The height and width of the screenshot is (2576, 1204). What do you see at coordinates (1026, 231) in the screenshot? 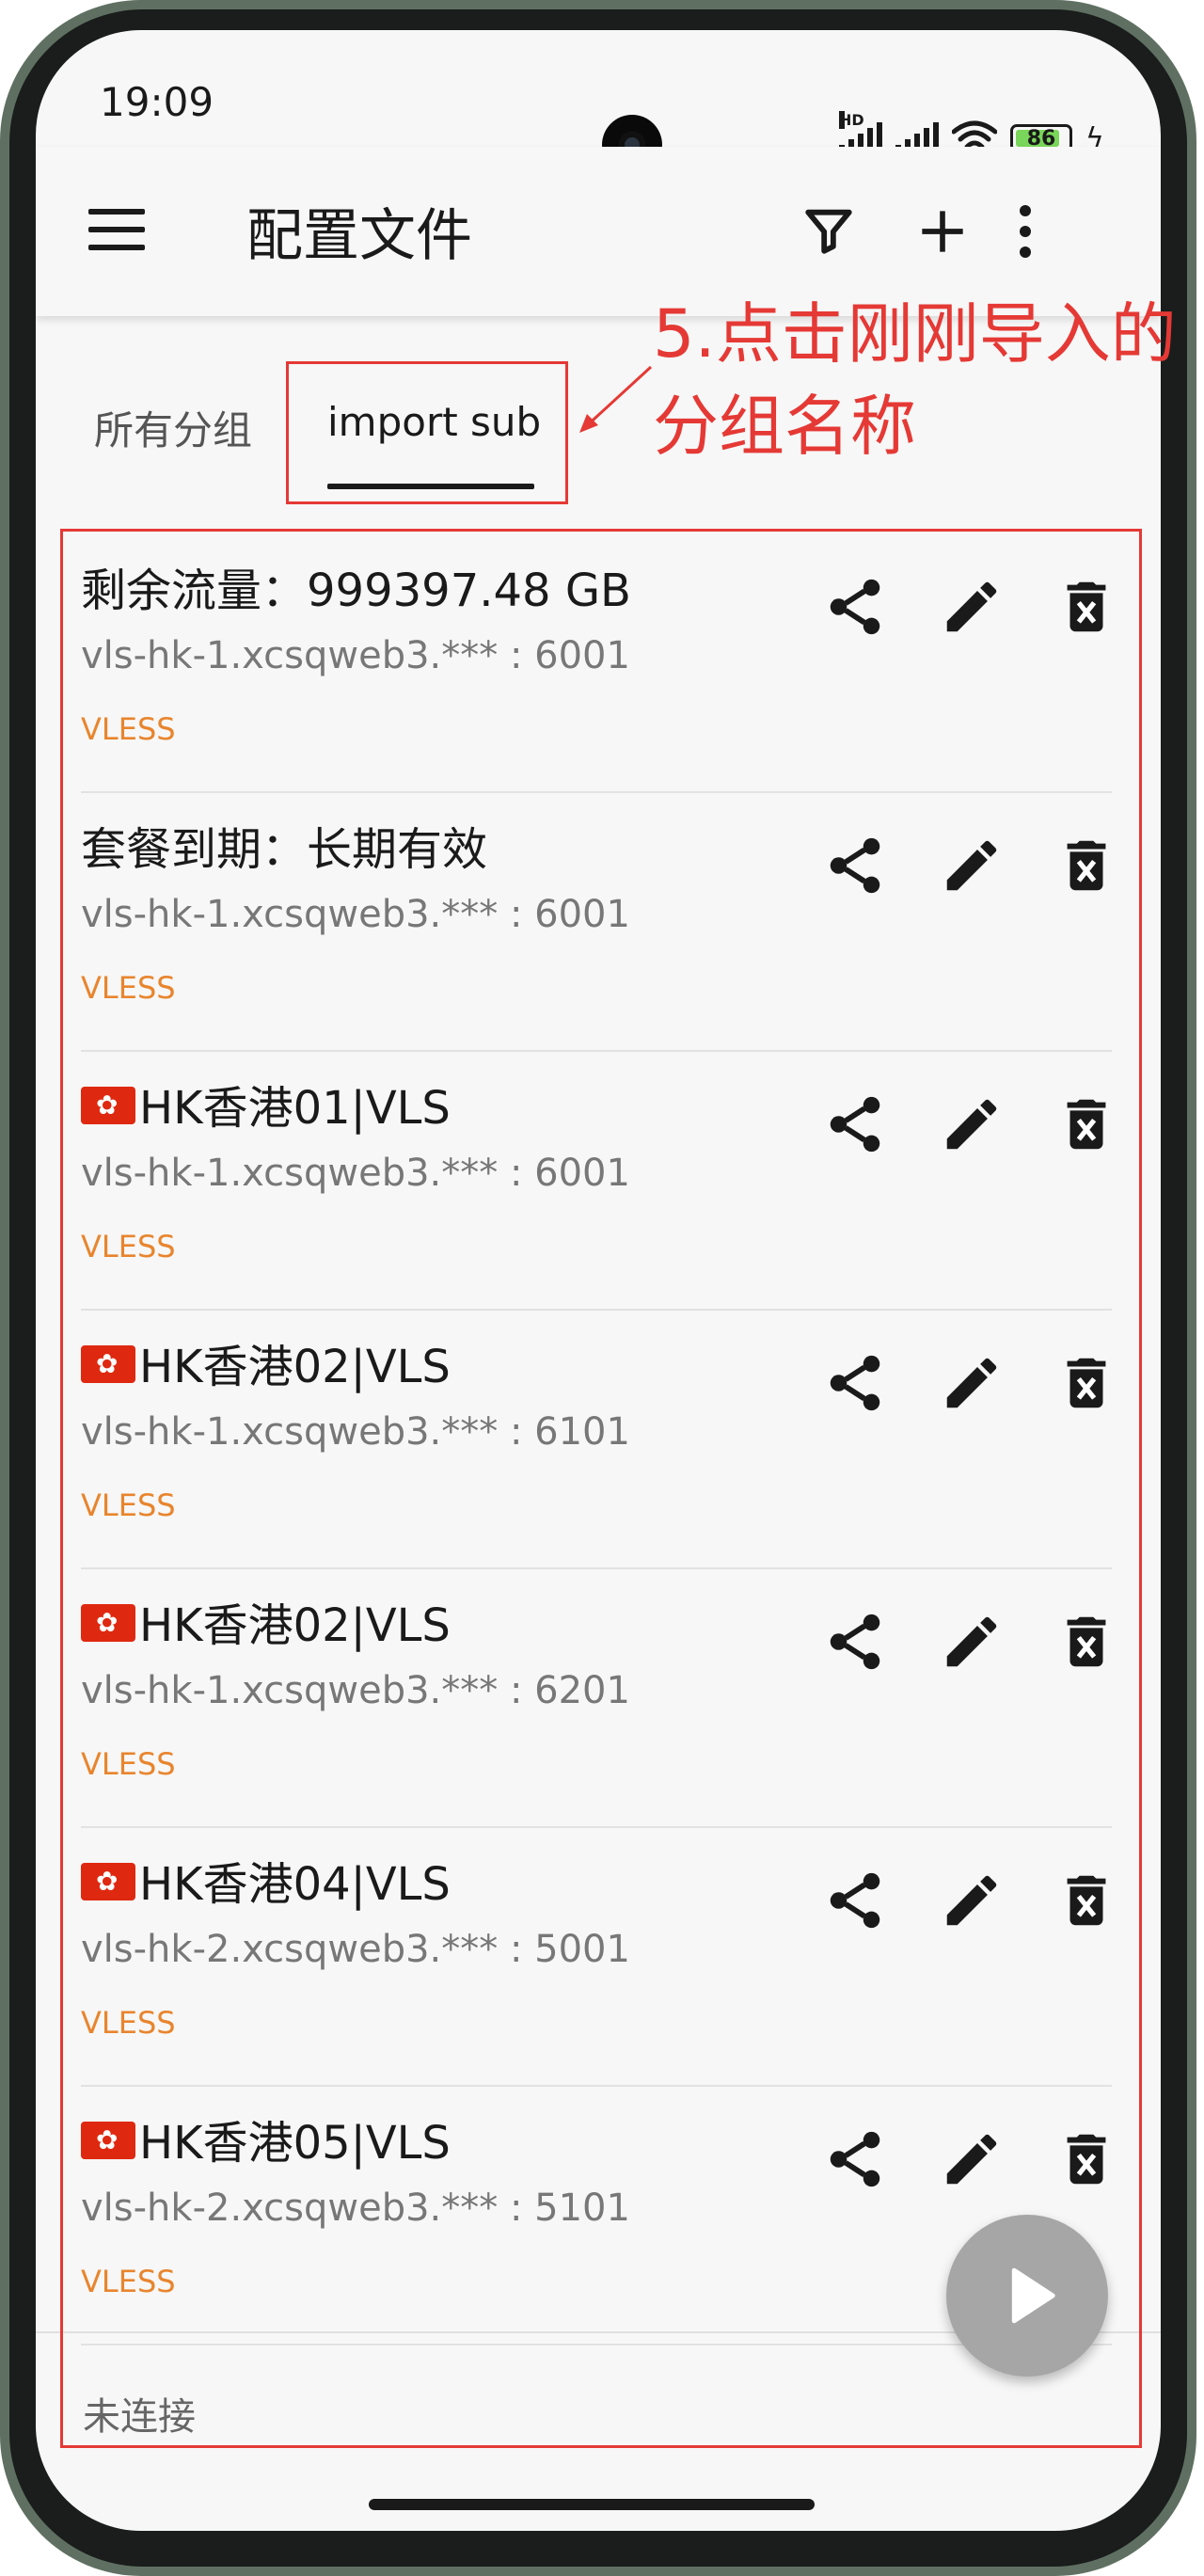
I see `more-vert-icon` at bounding box center [1026, 231].